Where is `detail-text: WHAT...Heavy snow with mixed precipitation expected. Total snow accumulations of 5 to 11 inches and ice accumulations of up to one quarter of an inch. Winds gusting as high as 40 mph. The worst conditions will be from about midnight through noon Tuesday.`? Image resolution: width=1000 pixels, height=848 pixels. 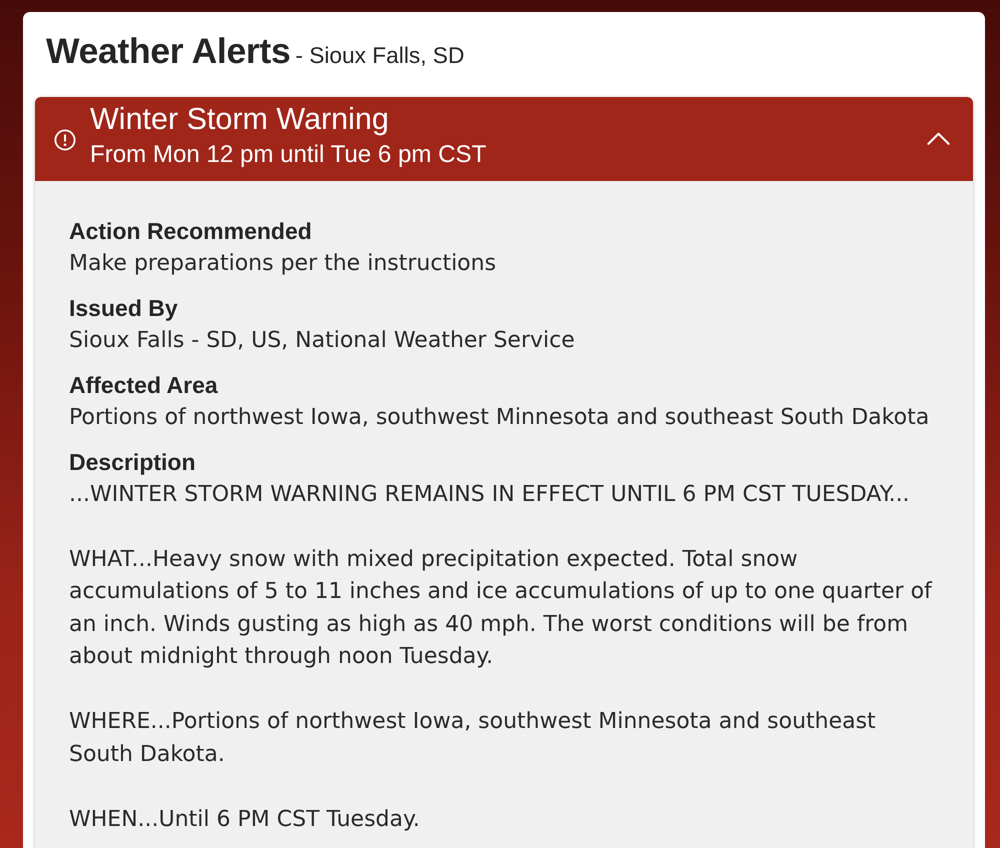
detail-text: WHAT...Heavy snow with mixed precipitation expected. Total snow accumulations of 5 to 11 inches and ice accumulations of up to one quarter of an inch. Winds gusting as high as 40 mph. The worst conditions will be from about midnight through noon Tuesday. is located at coordinates (501, 608).